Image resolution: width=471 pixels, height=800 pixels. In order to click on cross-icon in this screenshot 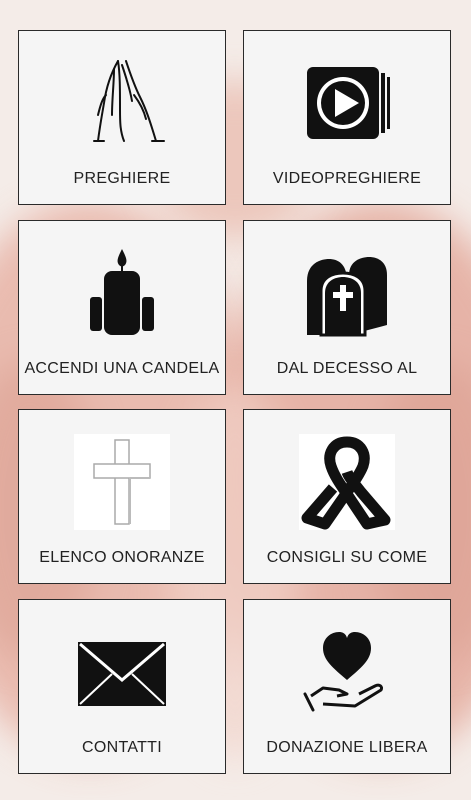, I will do `click(122, 482)`.